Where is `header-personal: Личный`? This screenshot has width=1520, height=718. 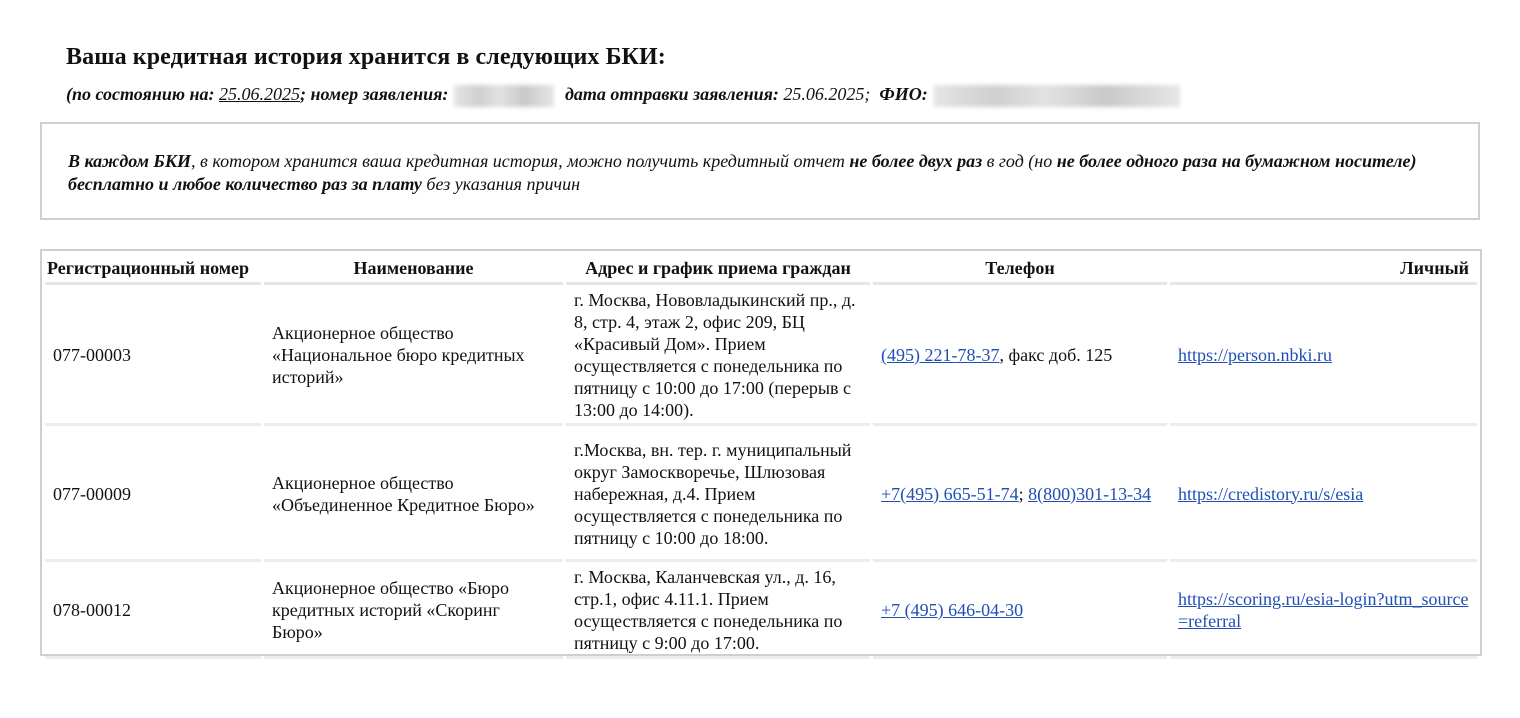 header-personal: Личный is located at coordinates (1323, 269).